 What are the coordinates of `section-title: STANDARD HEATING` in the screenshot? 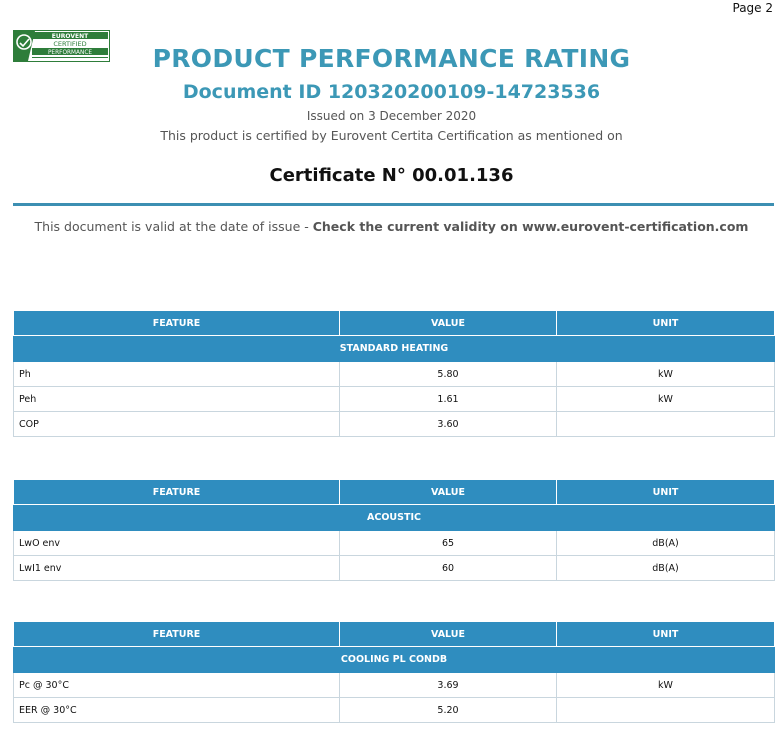 It's located at (394, 348).